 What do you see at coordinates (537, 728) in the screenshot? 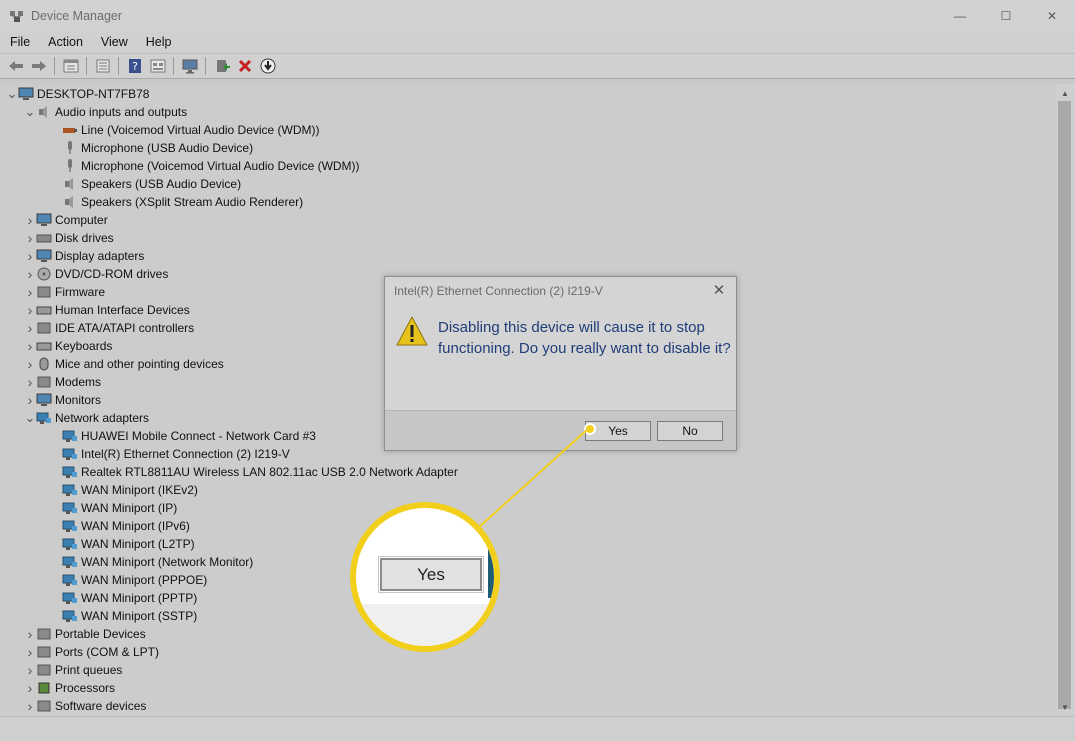
I see `status-bar` at bounding box center [537, 728].